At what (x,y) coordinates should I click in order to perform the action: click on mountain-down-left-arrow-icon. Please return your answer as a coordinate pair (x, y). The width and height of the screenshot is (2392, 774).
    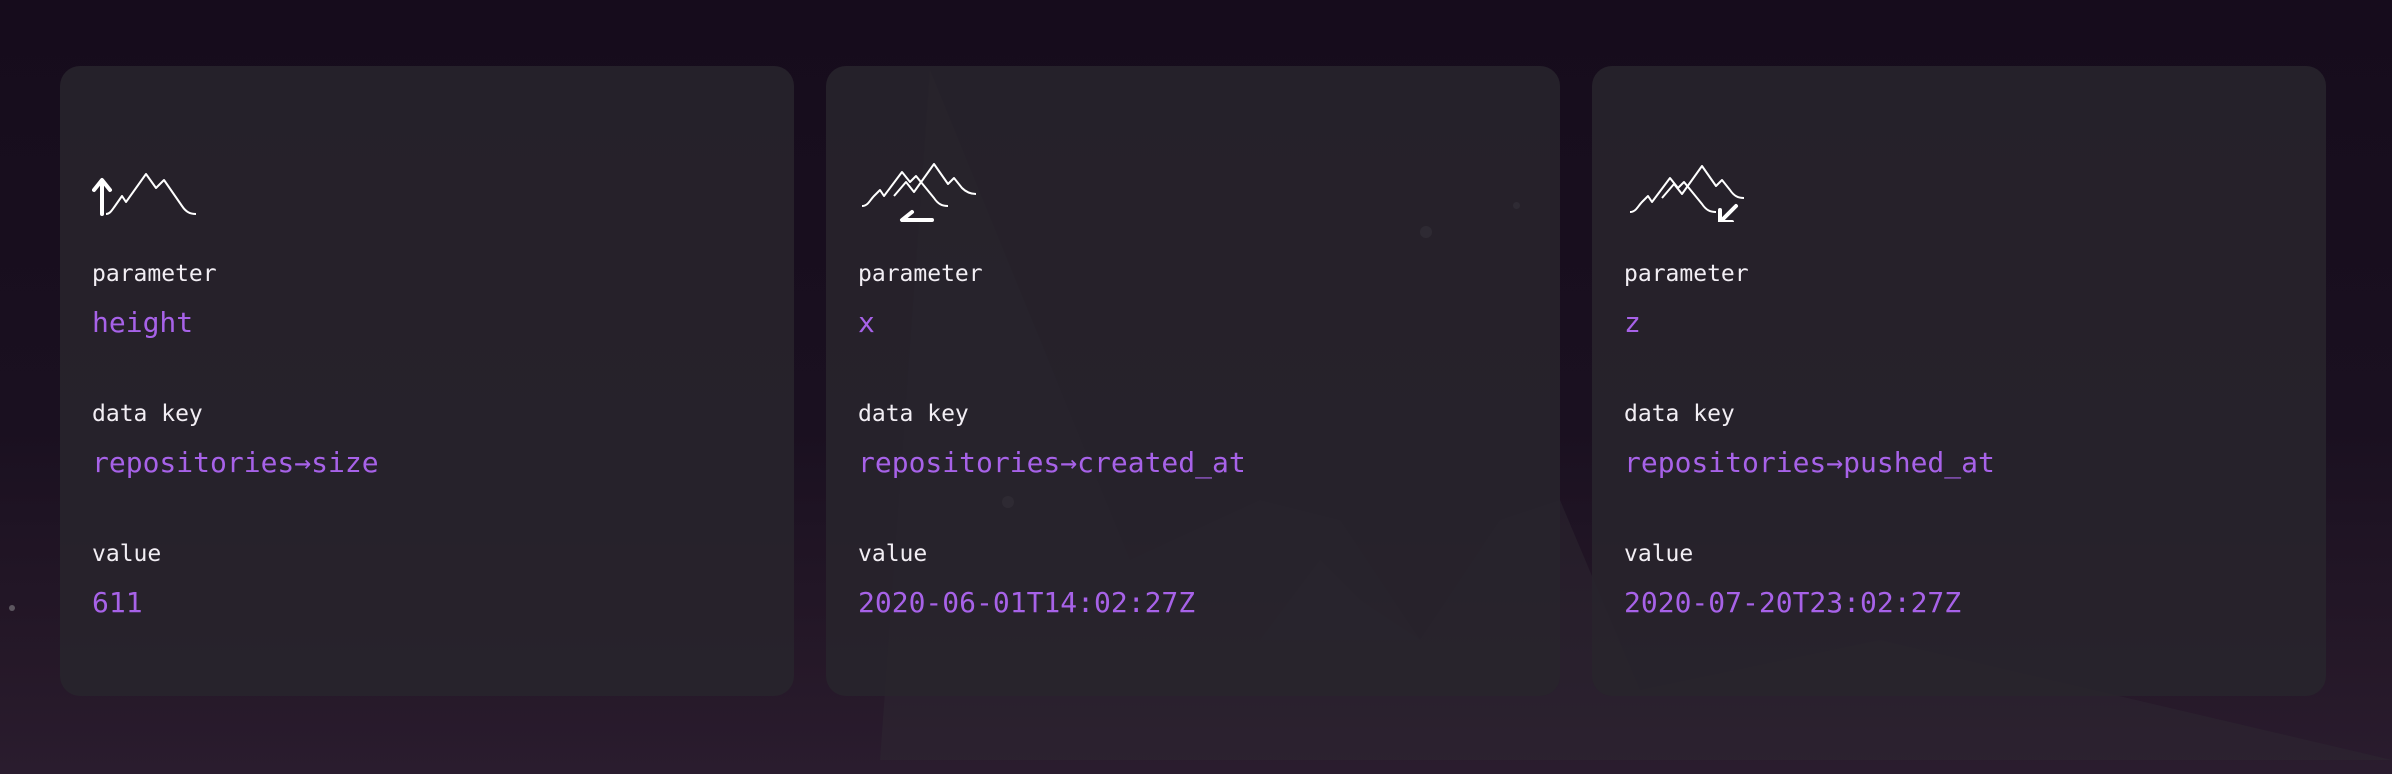
    Looking at the image, I should click on (1687, 193).